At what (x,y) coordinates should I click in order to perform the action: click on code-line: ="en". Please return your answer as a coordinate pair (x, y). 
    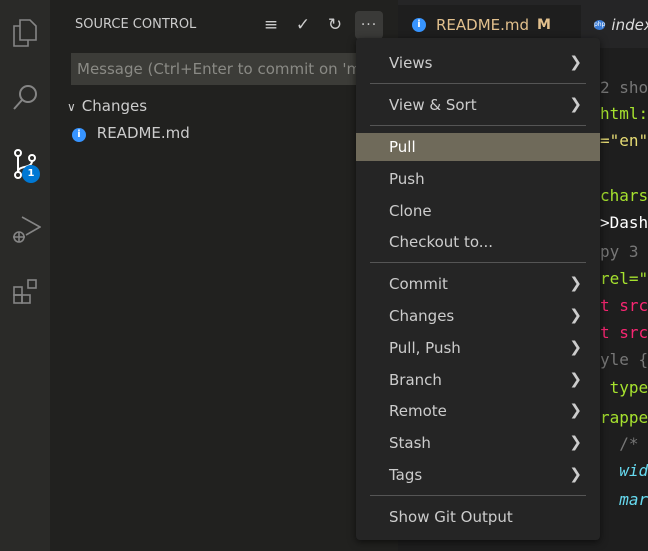
    Looking at the image, I should click on (624, 140).